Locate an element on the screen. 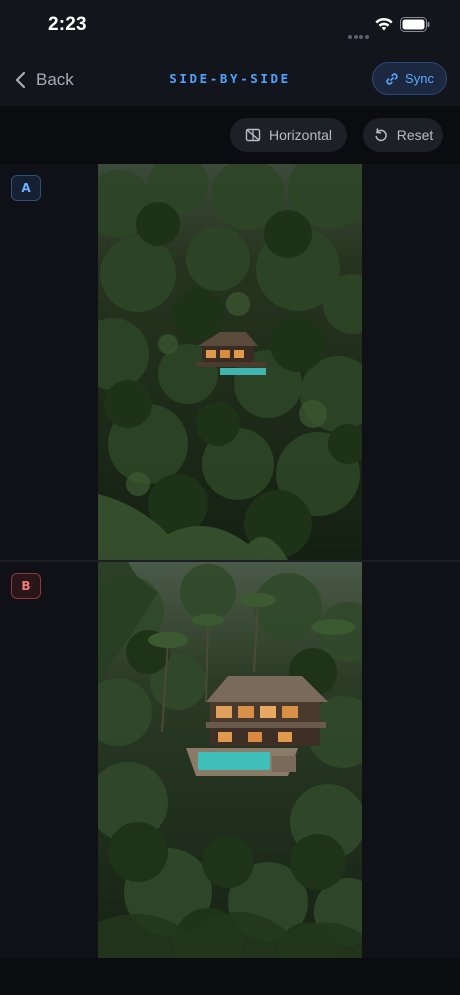 The image size is (460, 995). sync-button: Sync is located at coordinates (409, 78).